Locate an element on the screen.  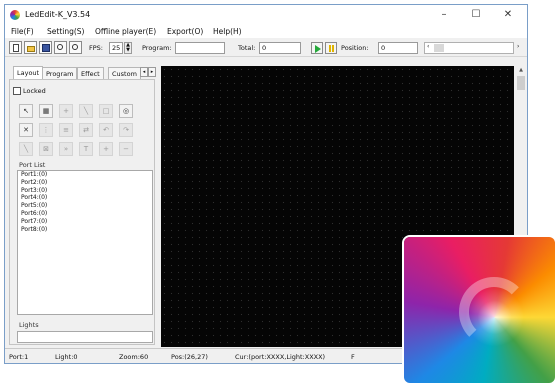
select-tool-icon: ↖ is located at coordinates (26, 111).